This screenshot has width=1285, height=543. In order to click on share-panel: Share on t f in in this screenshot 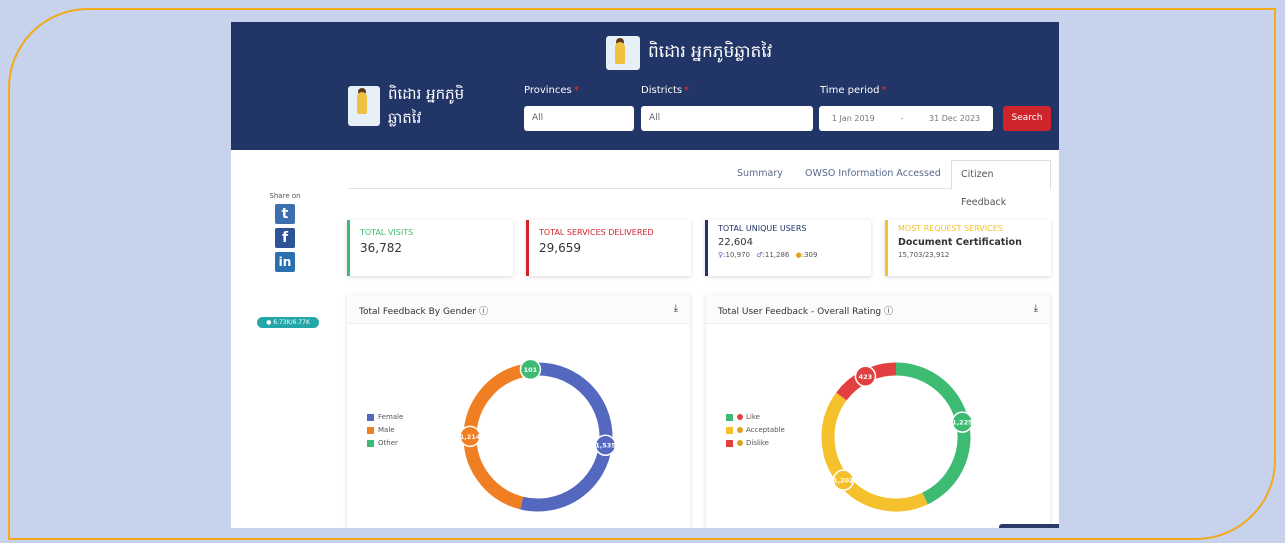, I will do `click(285, 234)`.